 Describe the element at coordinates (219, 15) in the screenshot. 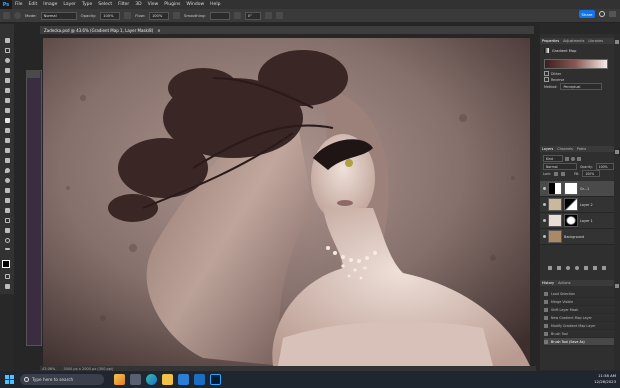

I see `smoothing-field` at that location.